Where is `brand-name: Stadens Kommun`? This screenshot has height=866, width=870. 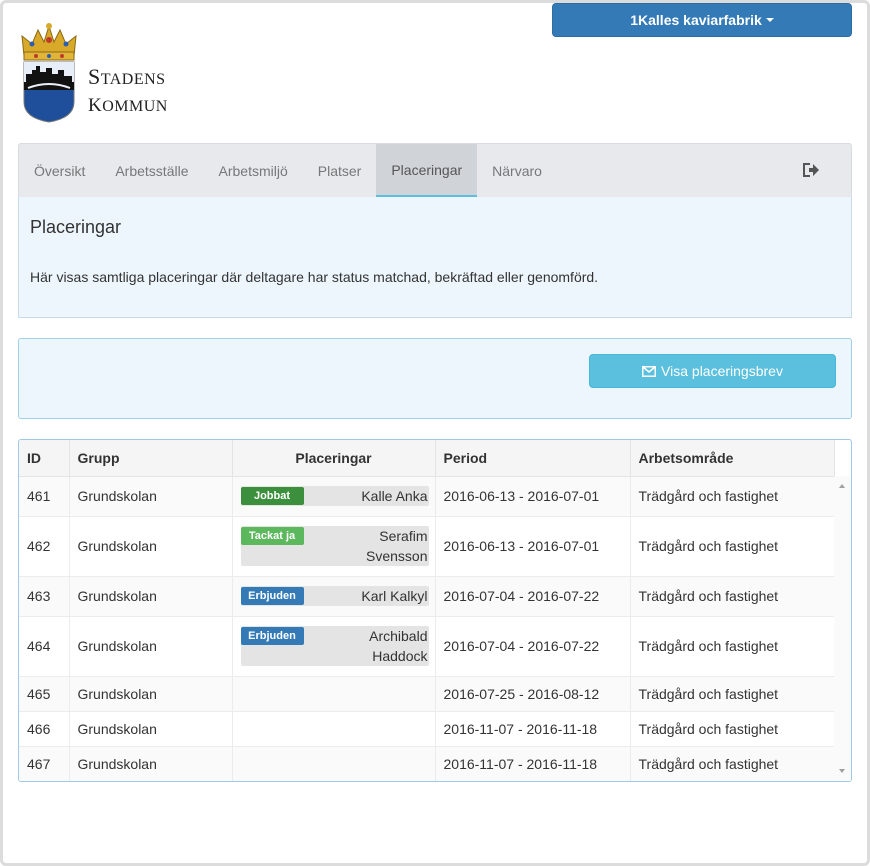
brand-name: Stadens Kommun is located at coordinates (128, 92).